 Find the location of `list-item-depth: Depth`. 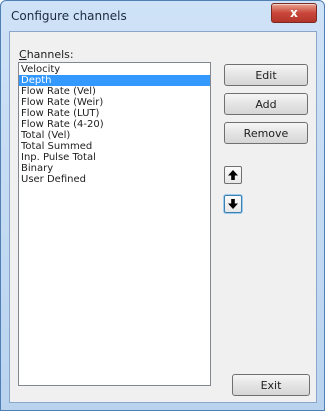

list-item-depth: Depth is located at coordinates (114, 80).